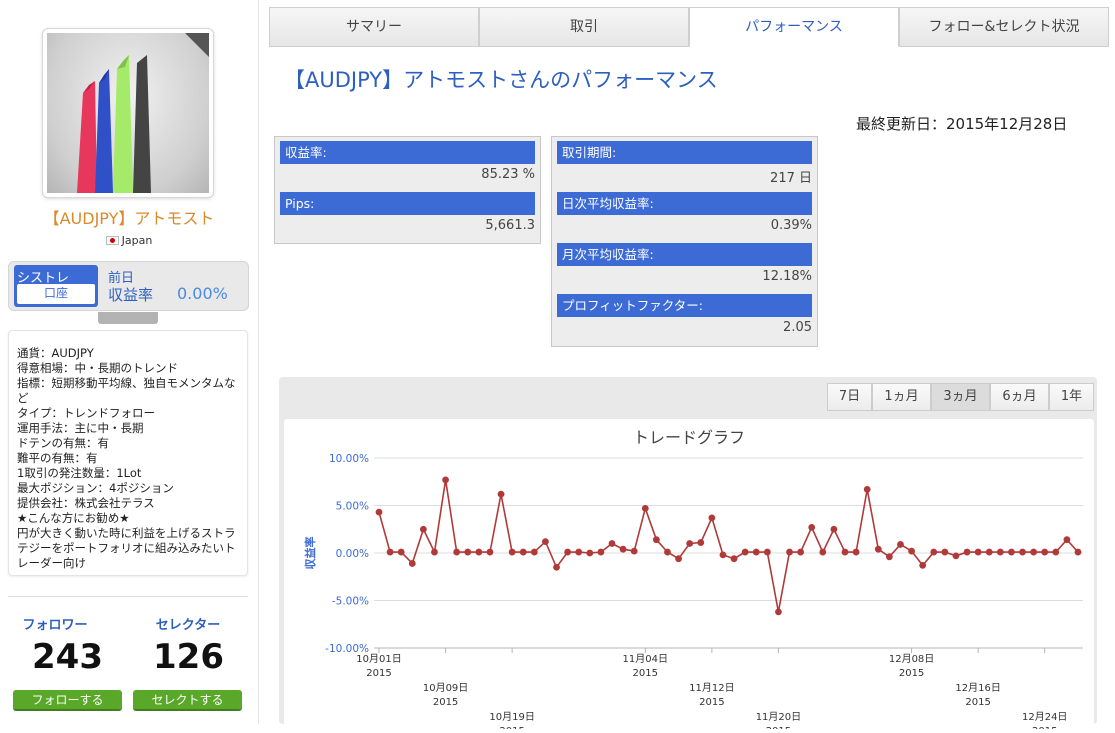  I want to click on x-tick-date-label: 11月12日, so click(711, 688).